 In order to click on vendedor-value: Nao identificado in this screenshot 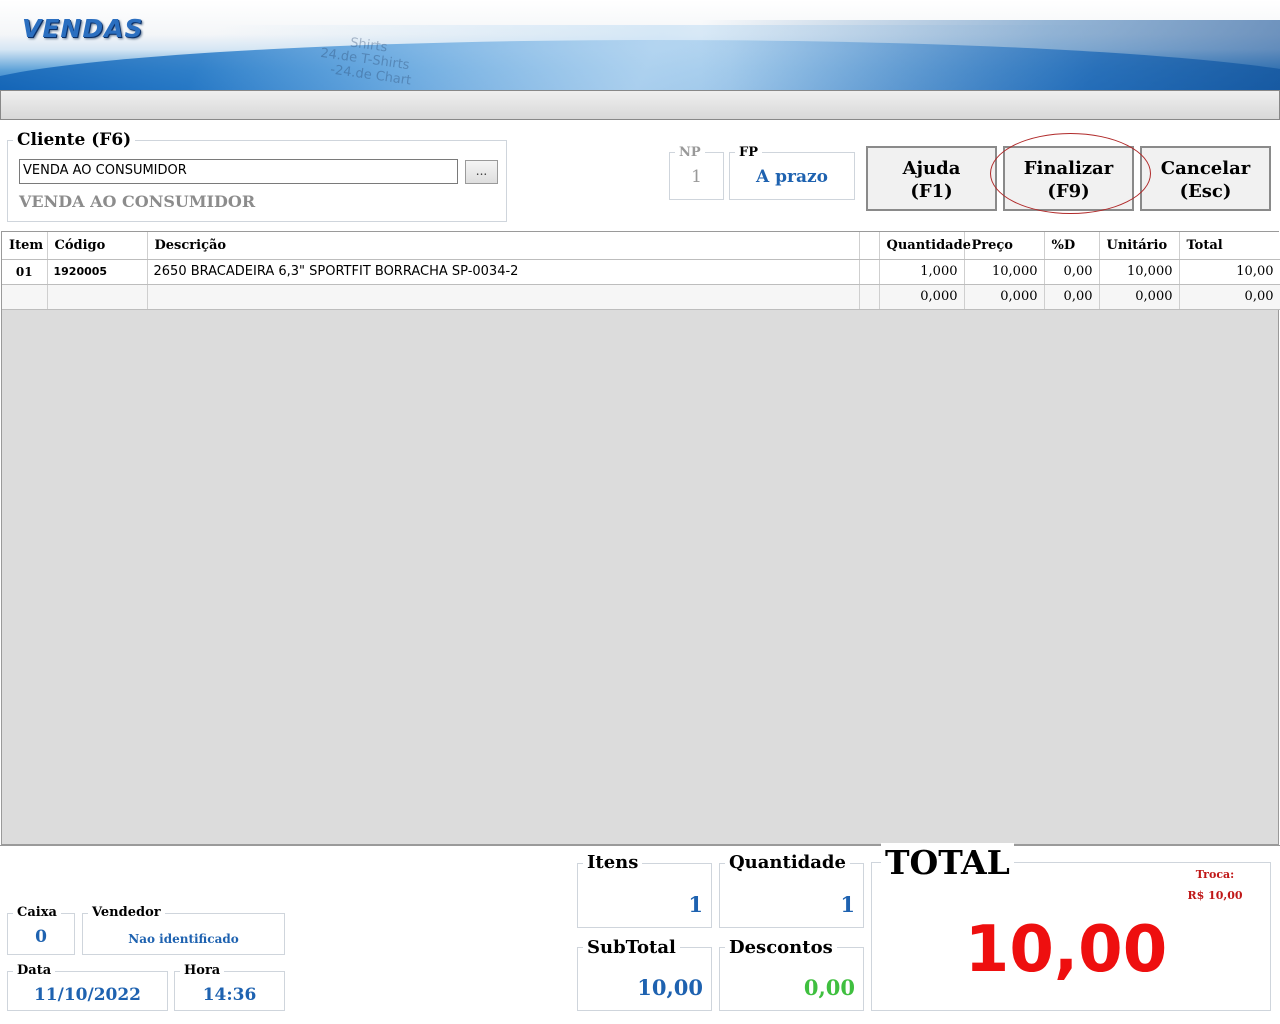, I will do `click(183, 939)`.